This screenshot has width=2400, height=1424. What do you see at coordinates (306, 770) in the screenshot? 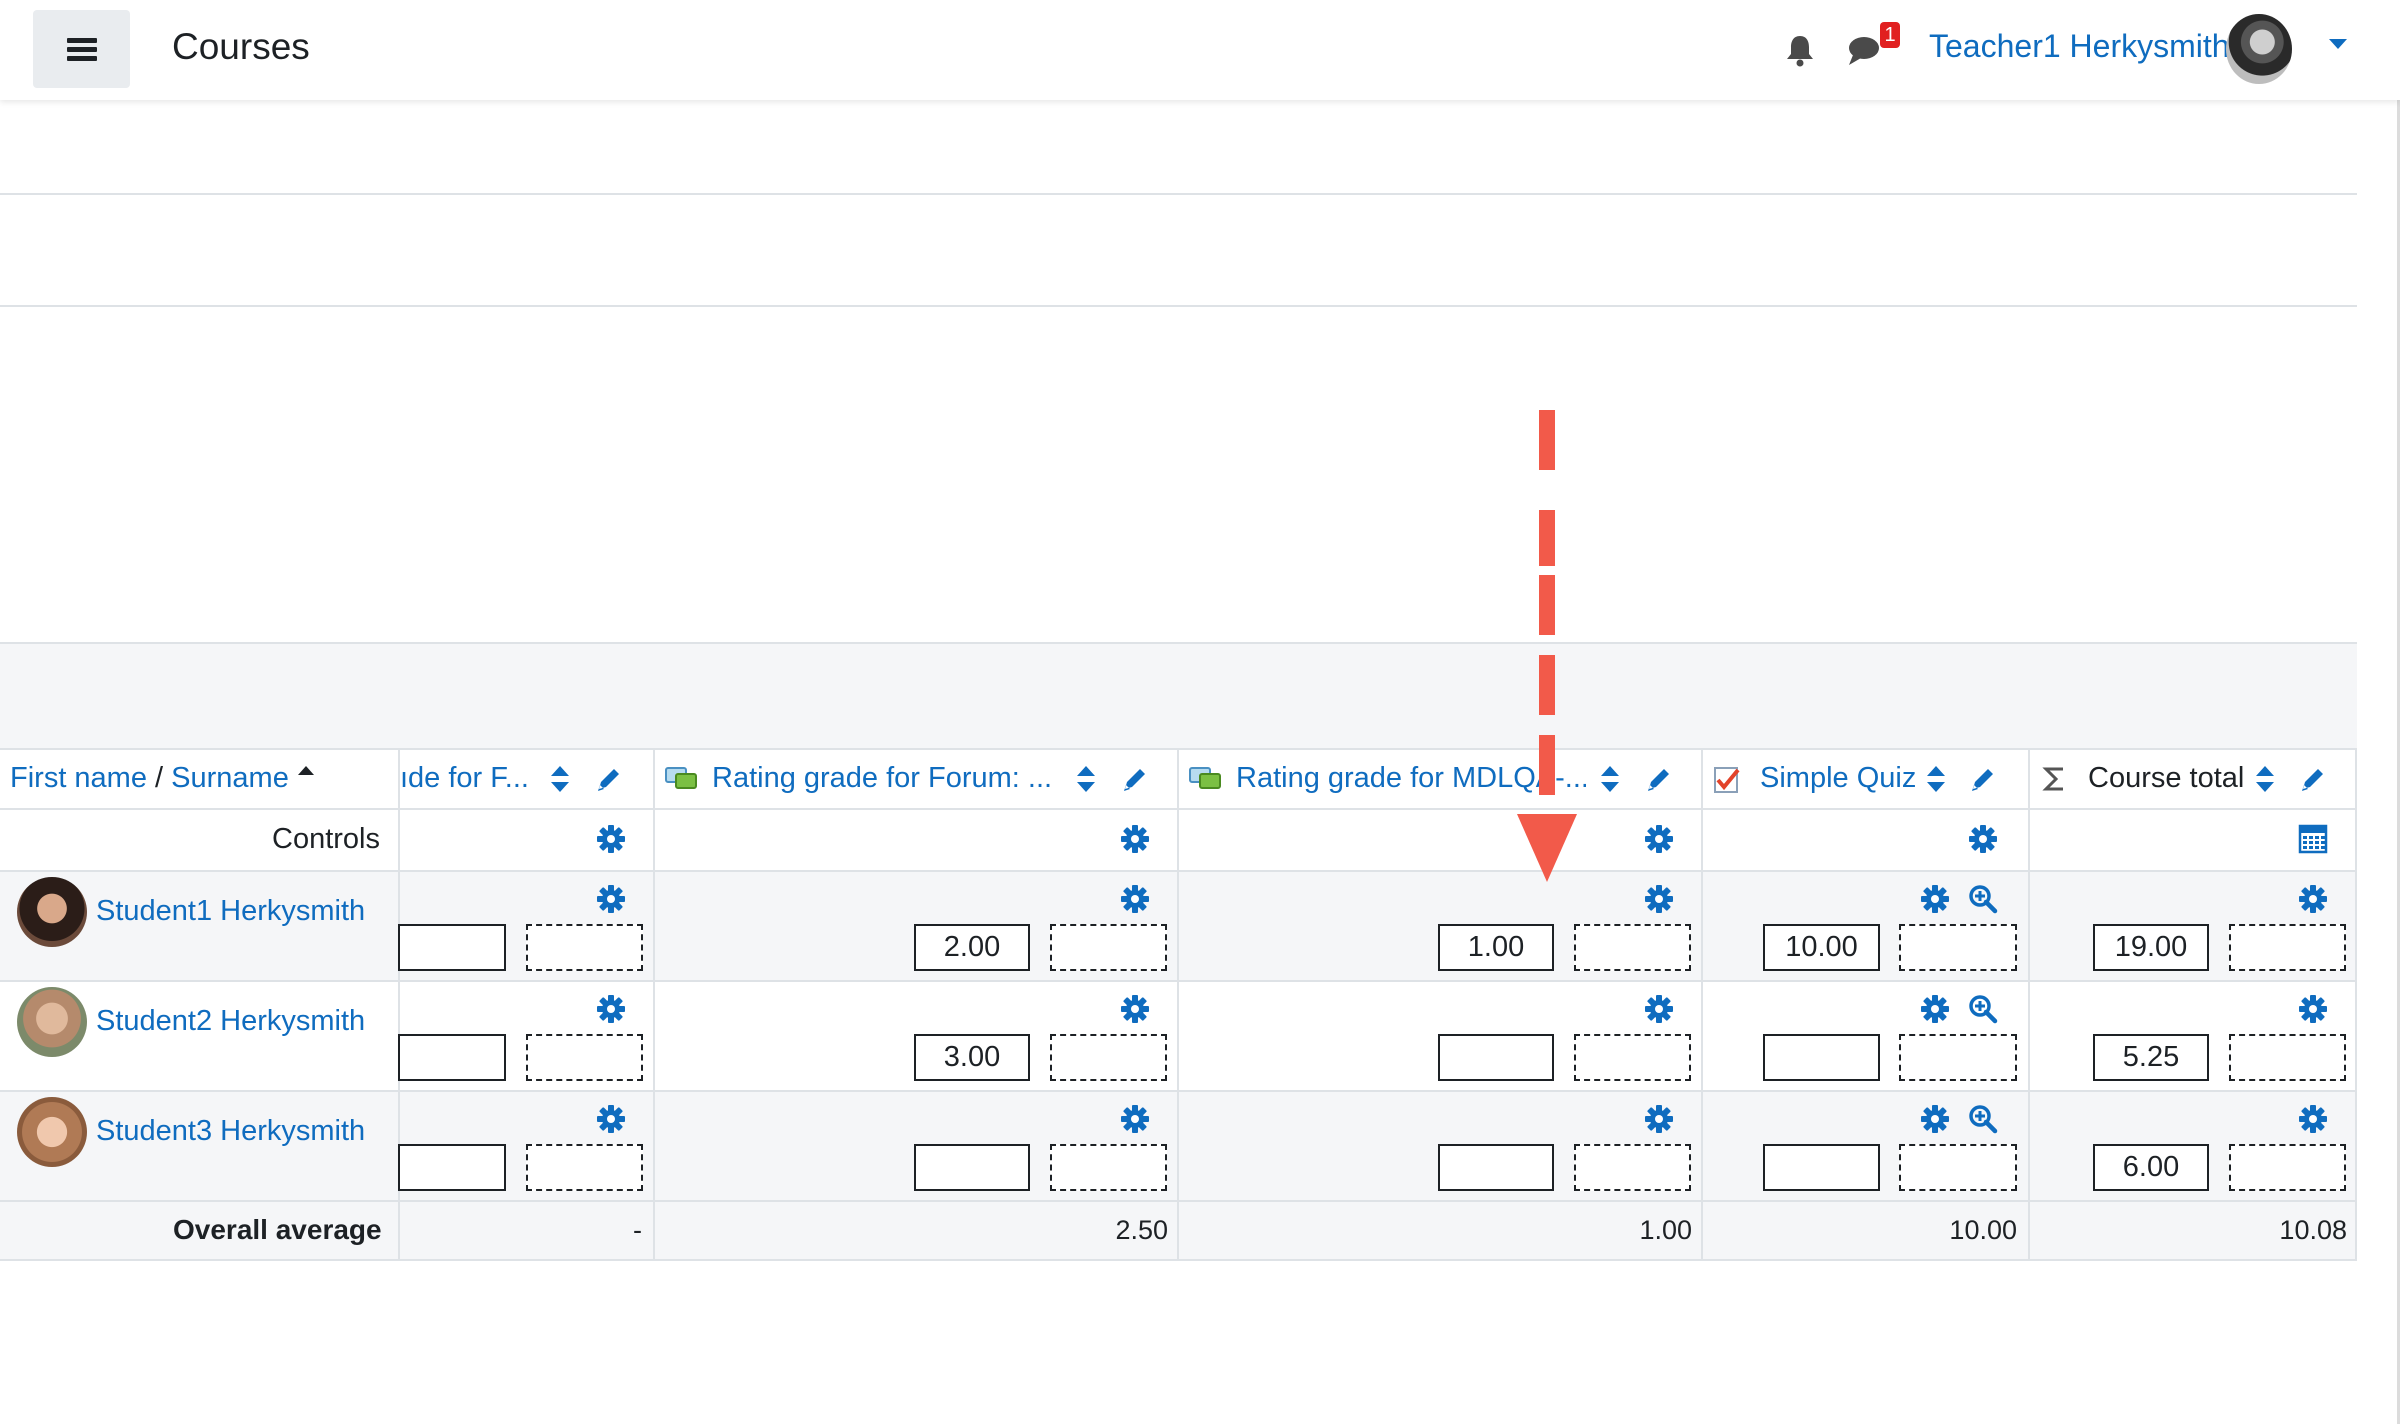
I see `sort-ascending-icon` at bounding box center [306, 770].